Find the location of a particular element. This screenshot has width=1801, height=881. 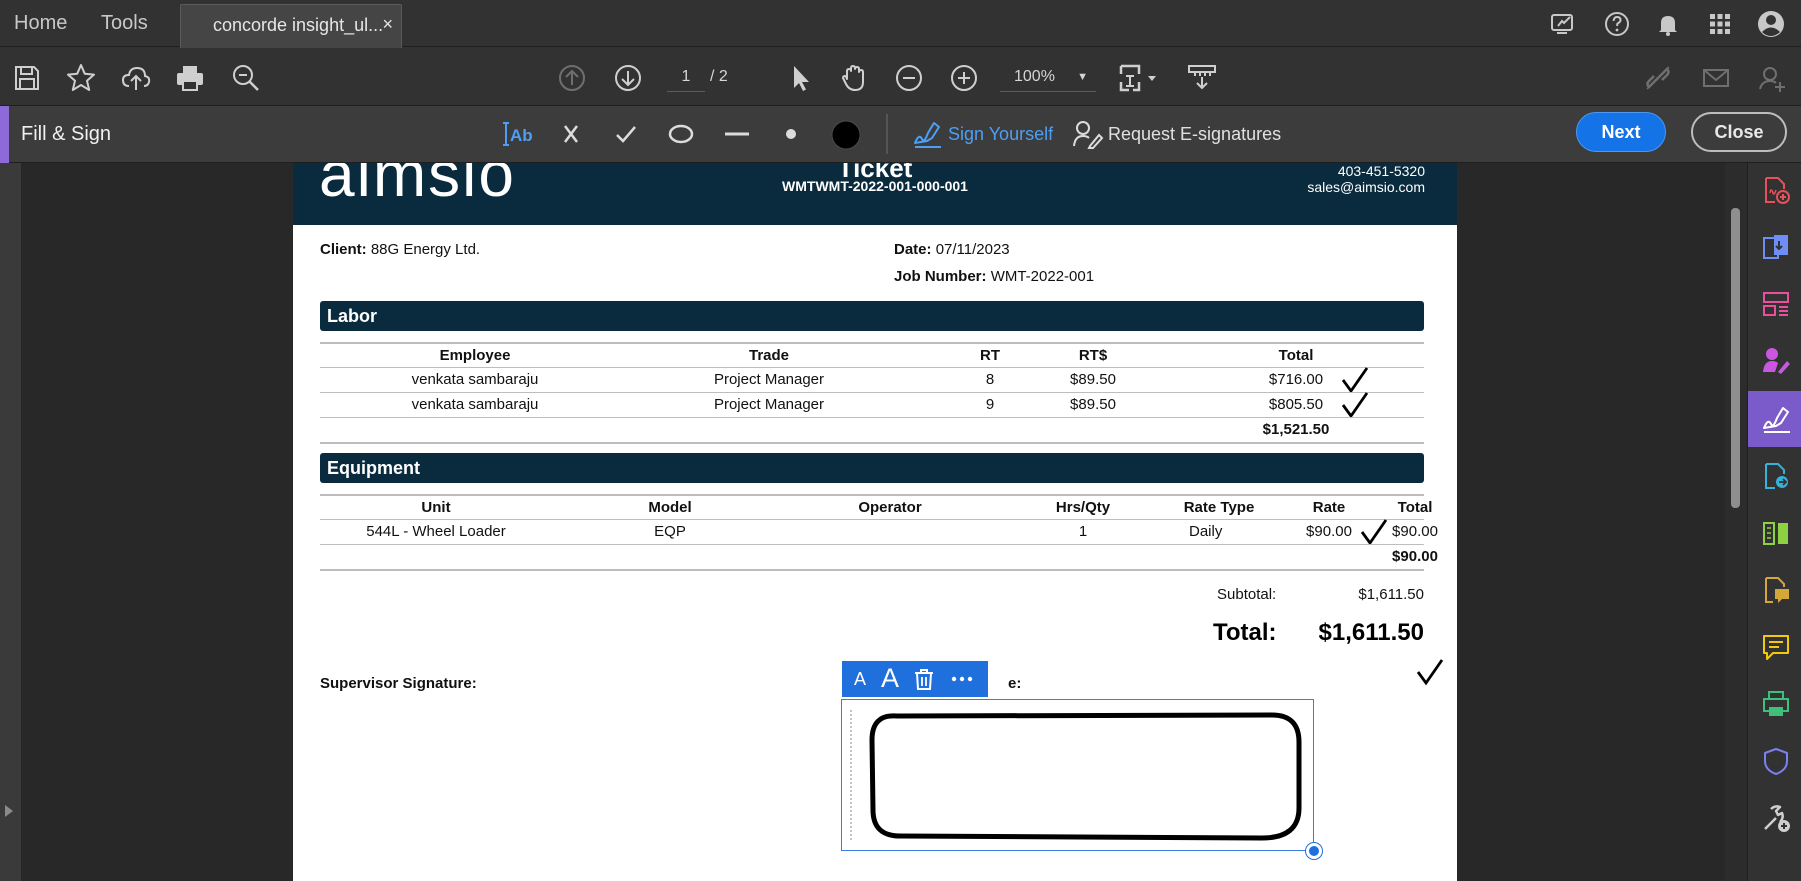

request-esignatures-label: Request E-signatures is located at coordinates (1195, 134).